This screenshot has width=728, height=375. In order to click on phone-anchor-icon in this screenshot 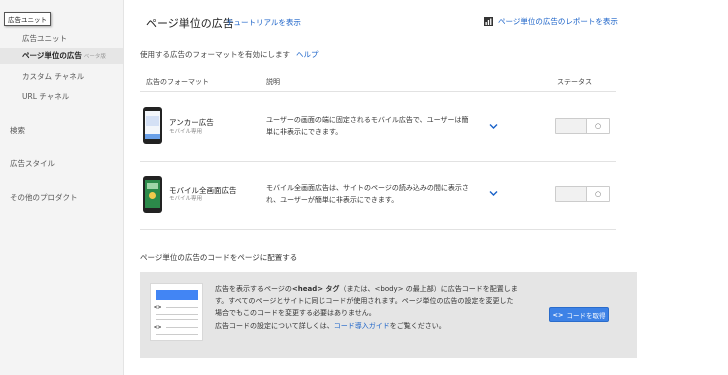, I will do `click(152, 125)`.